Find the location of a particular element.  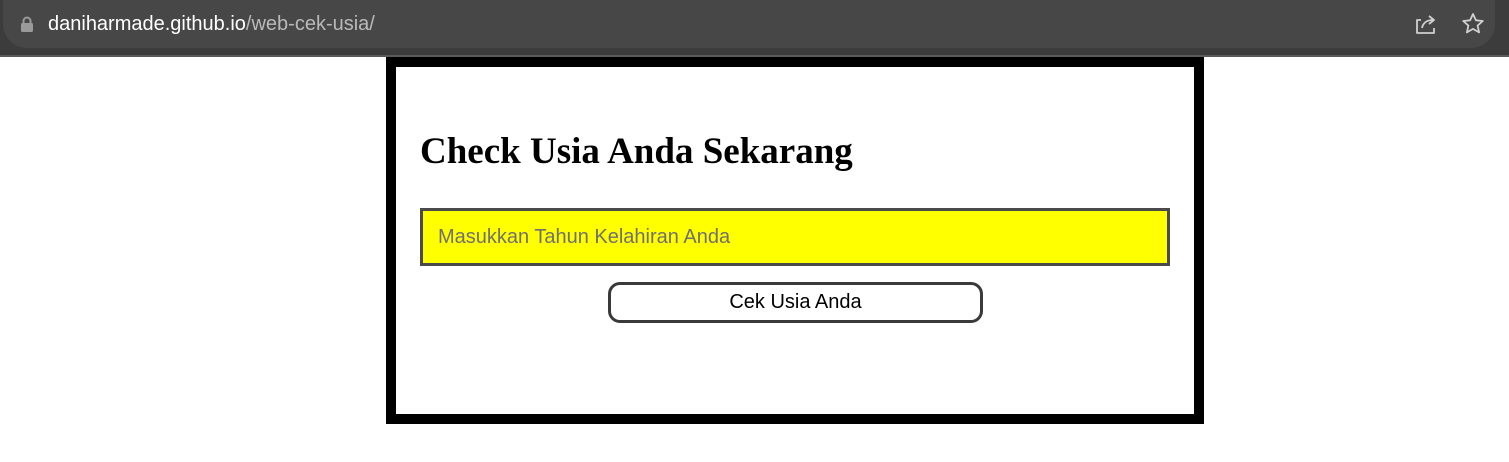

birth-year-input is located at coordinates (795, 237).